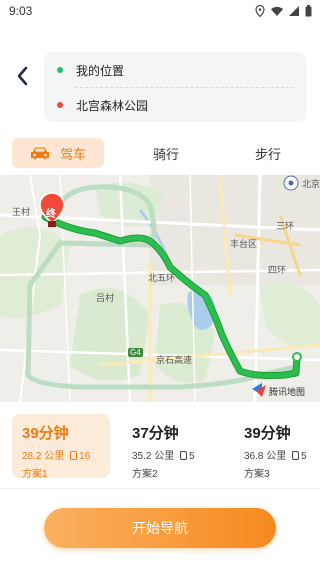 This screenshot has width=320, height=568. What do you see at coordinates (100, 70) in the screenshot?
I see `origin-text: 我的位置` at bounding box center [100, 70].